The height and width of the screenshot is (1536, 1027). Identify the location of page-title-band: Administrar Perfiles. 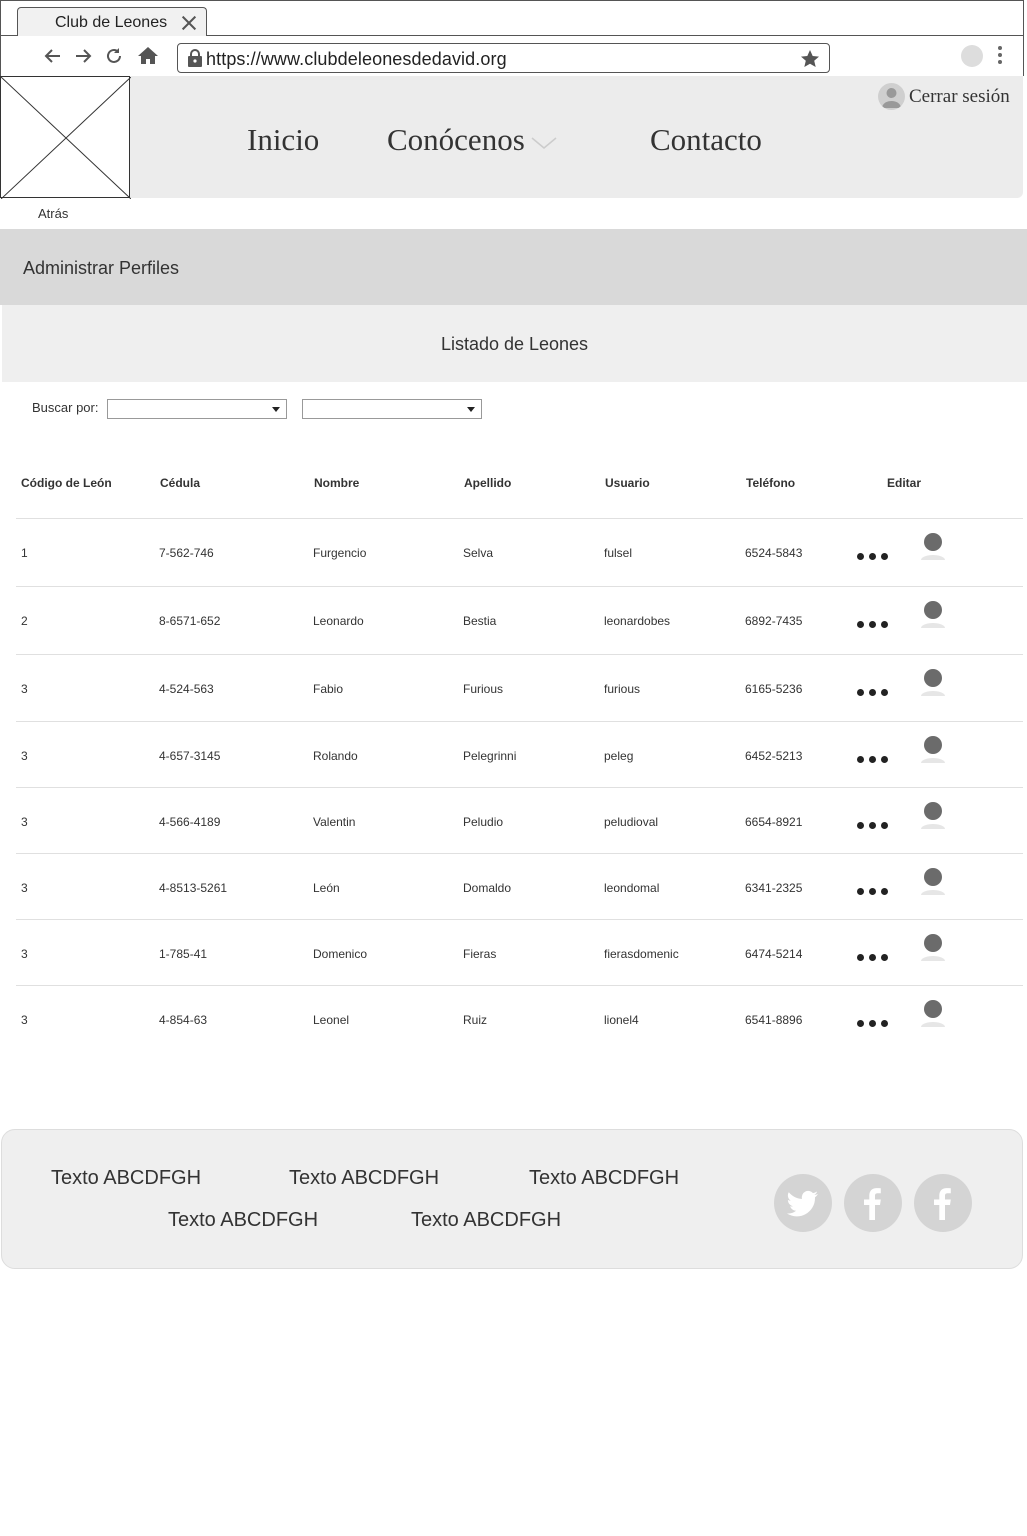
(513, 267).